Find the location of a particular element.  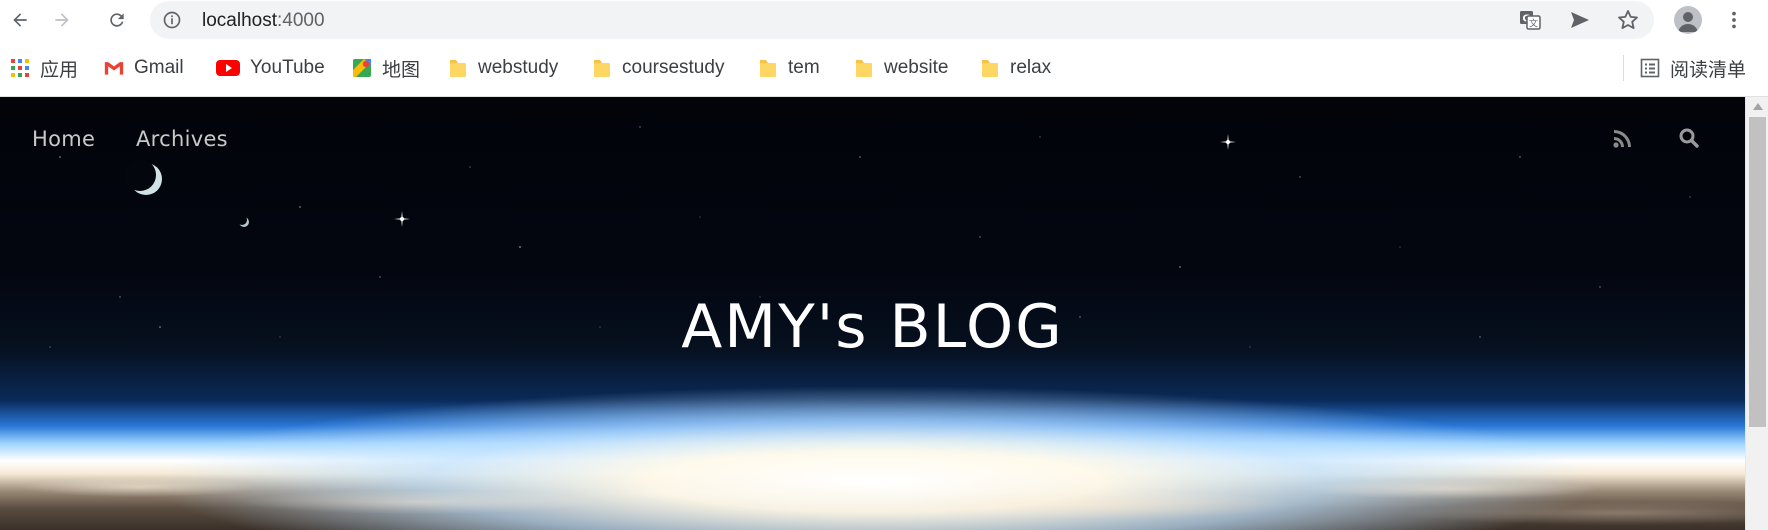

avatar-icon is located at coordinates (1688, 20).